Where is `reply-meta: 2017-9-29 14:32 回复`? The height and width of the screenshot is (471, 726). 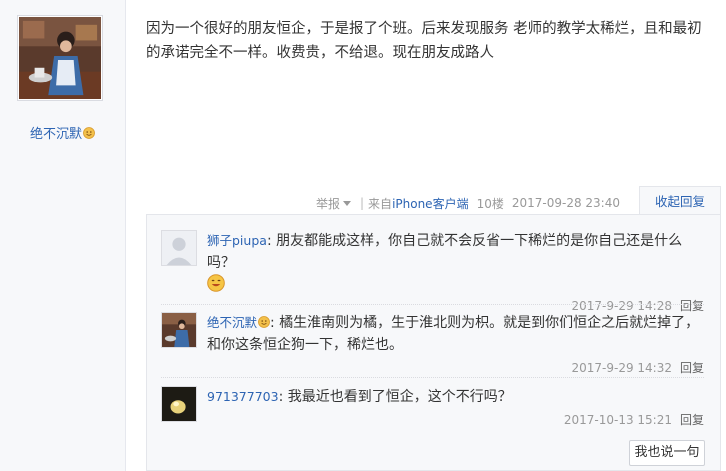
reply-meta: 2017-9-29 14:32 回复 is located at coordinates (637, 367).